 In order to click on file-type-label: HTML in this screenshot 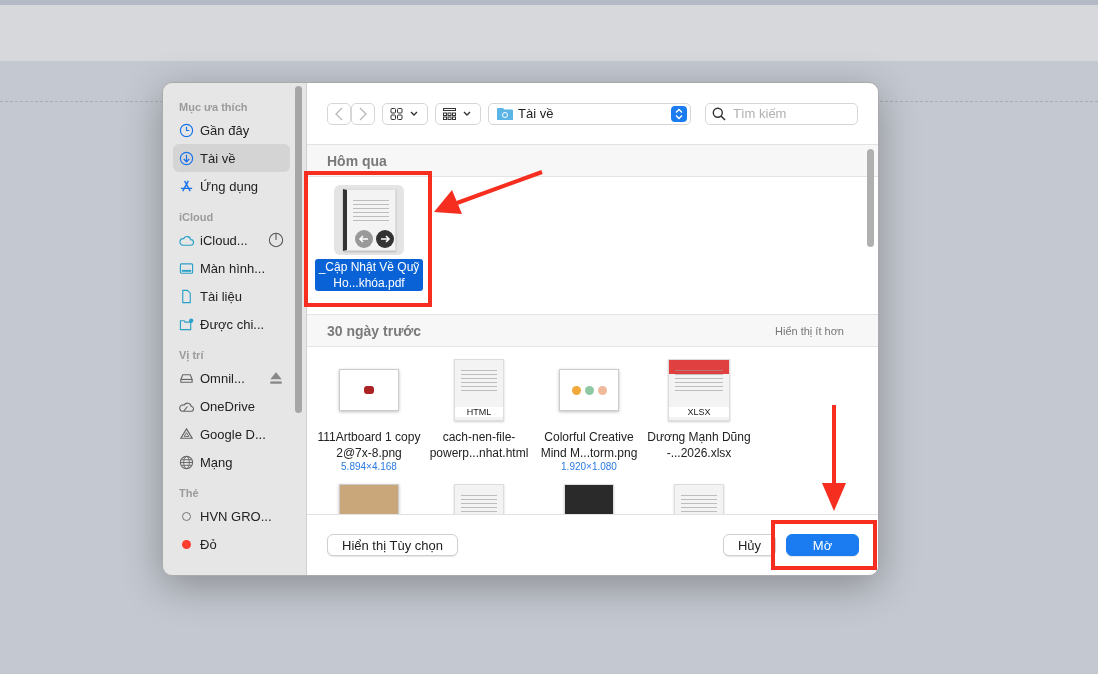, I will do `click(479, 412)`.